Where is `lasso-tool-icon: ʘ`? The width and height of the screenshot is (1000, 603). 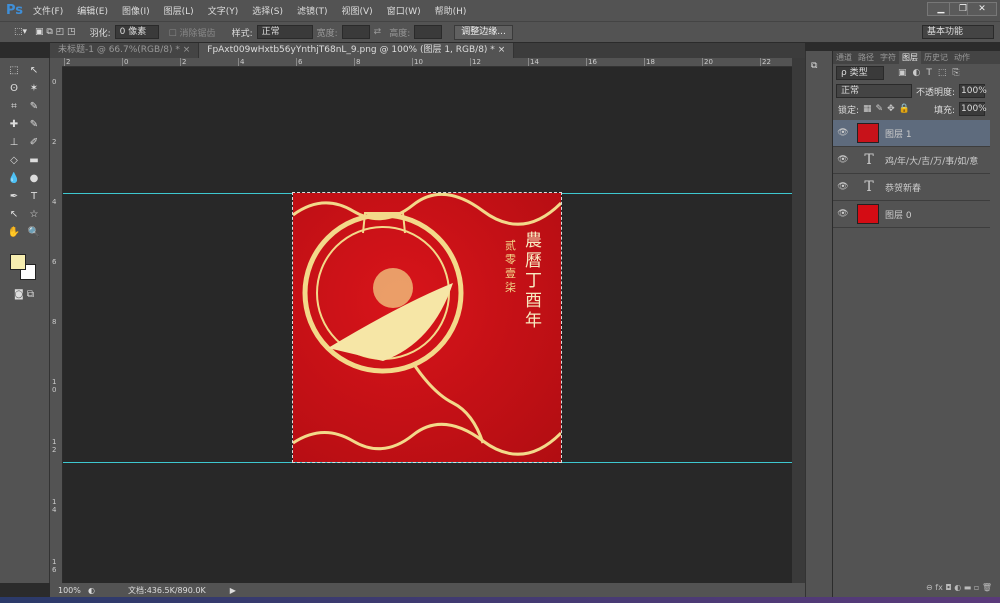
lasso-tool-icon: ʘ is located at coordinates (14, 89).